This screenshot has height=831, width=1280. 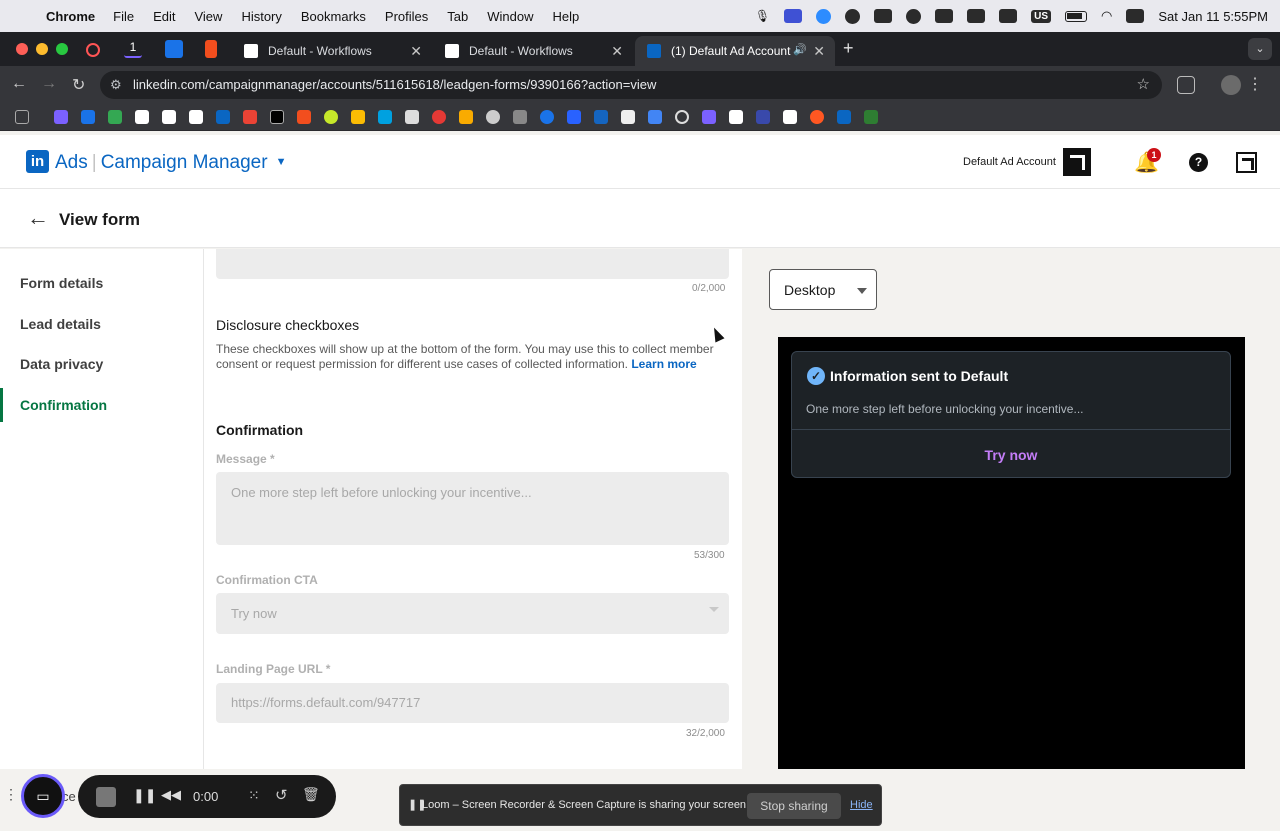 What do you see at coordinates (976, 16) in the screenshot?
I see `raycast-icon` at bounding box center [976, 16].